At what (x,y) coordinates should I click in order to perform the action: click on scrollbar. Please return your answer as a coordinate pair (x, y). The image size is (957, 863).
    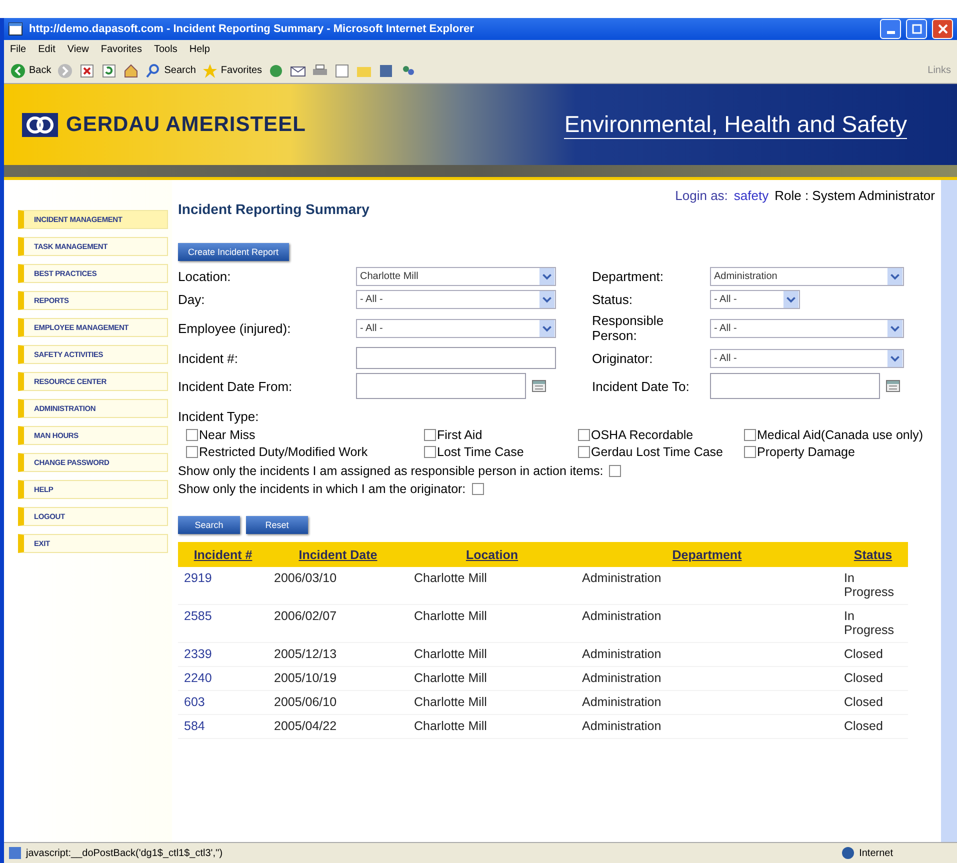
    Looking at the image, I should click on (949, 511).